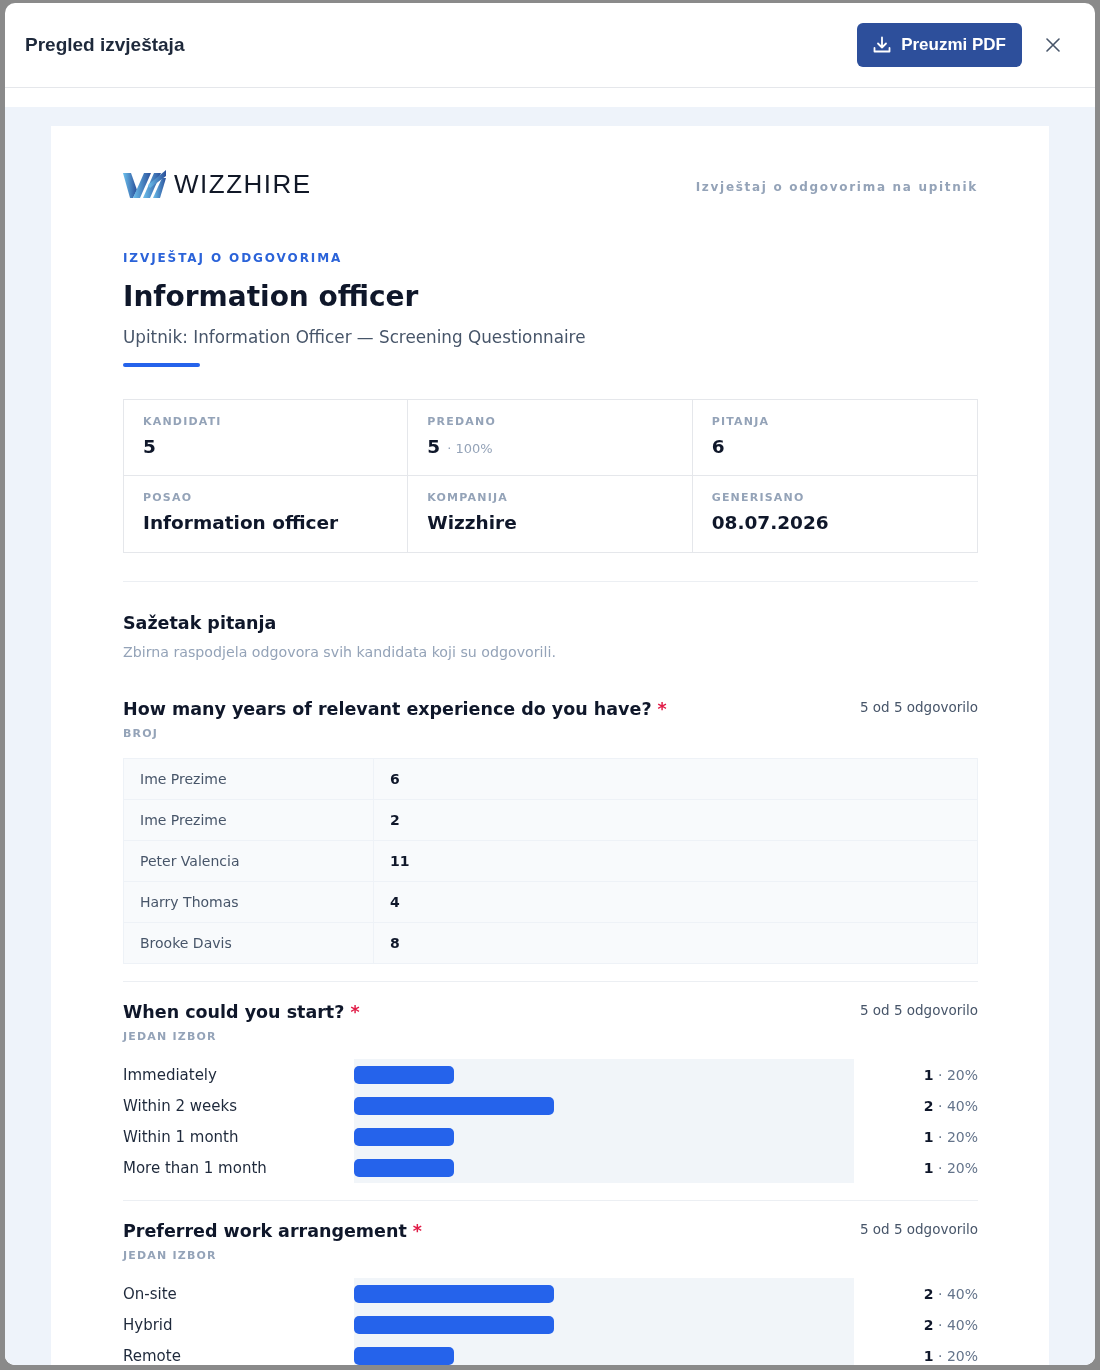 The image size is (1100, 1370). Describe the element at coordinates (394, 943) in the screenshot. I see `table-cell-text: 8` at that location.